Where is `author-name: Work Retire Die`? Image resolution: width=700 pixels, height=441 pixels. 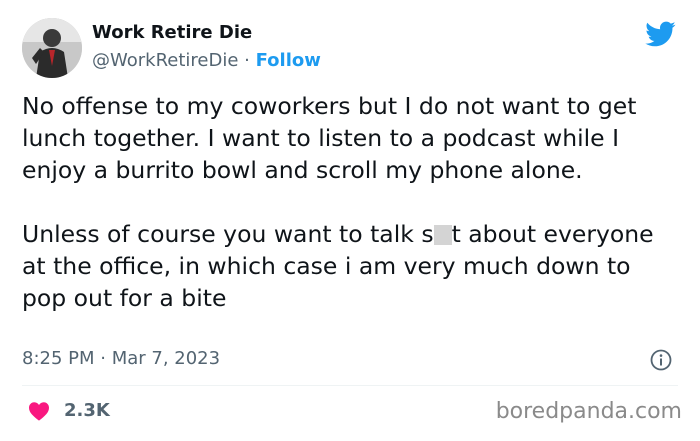 author-name: Work Retire Die is located at coordinates (172, 32).